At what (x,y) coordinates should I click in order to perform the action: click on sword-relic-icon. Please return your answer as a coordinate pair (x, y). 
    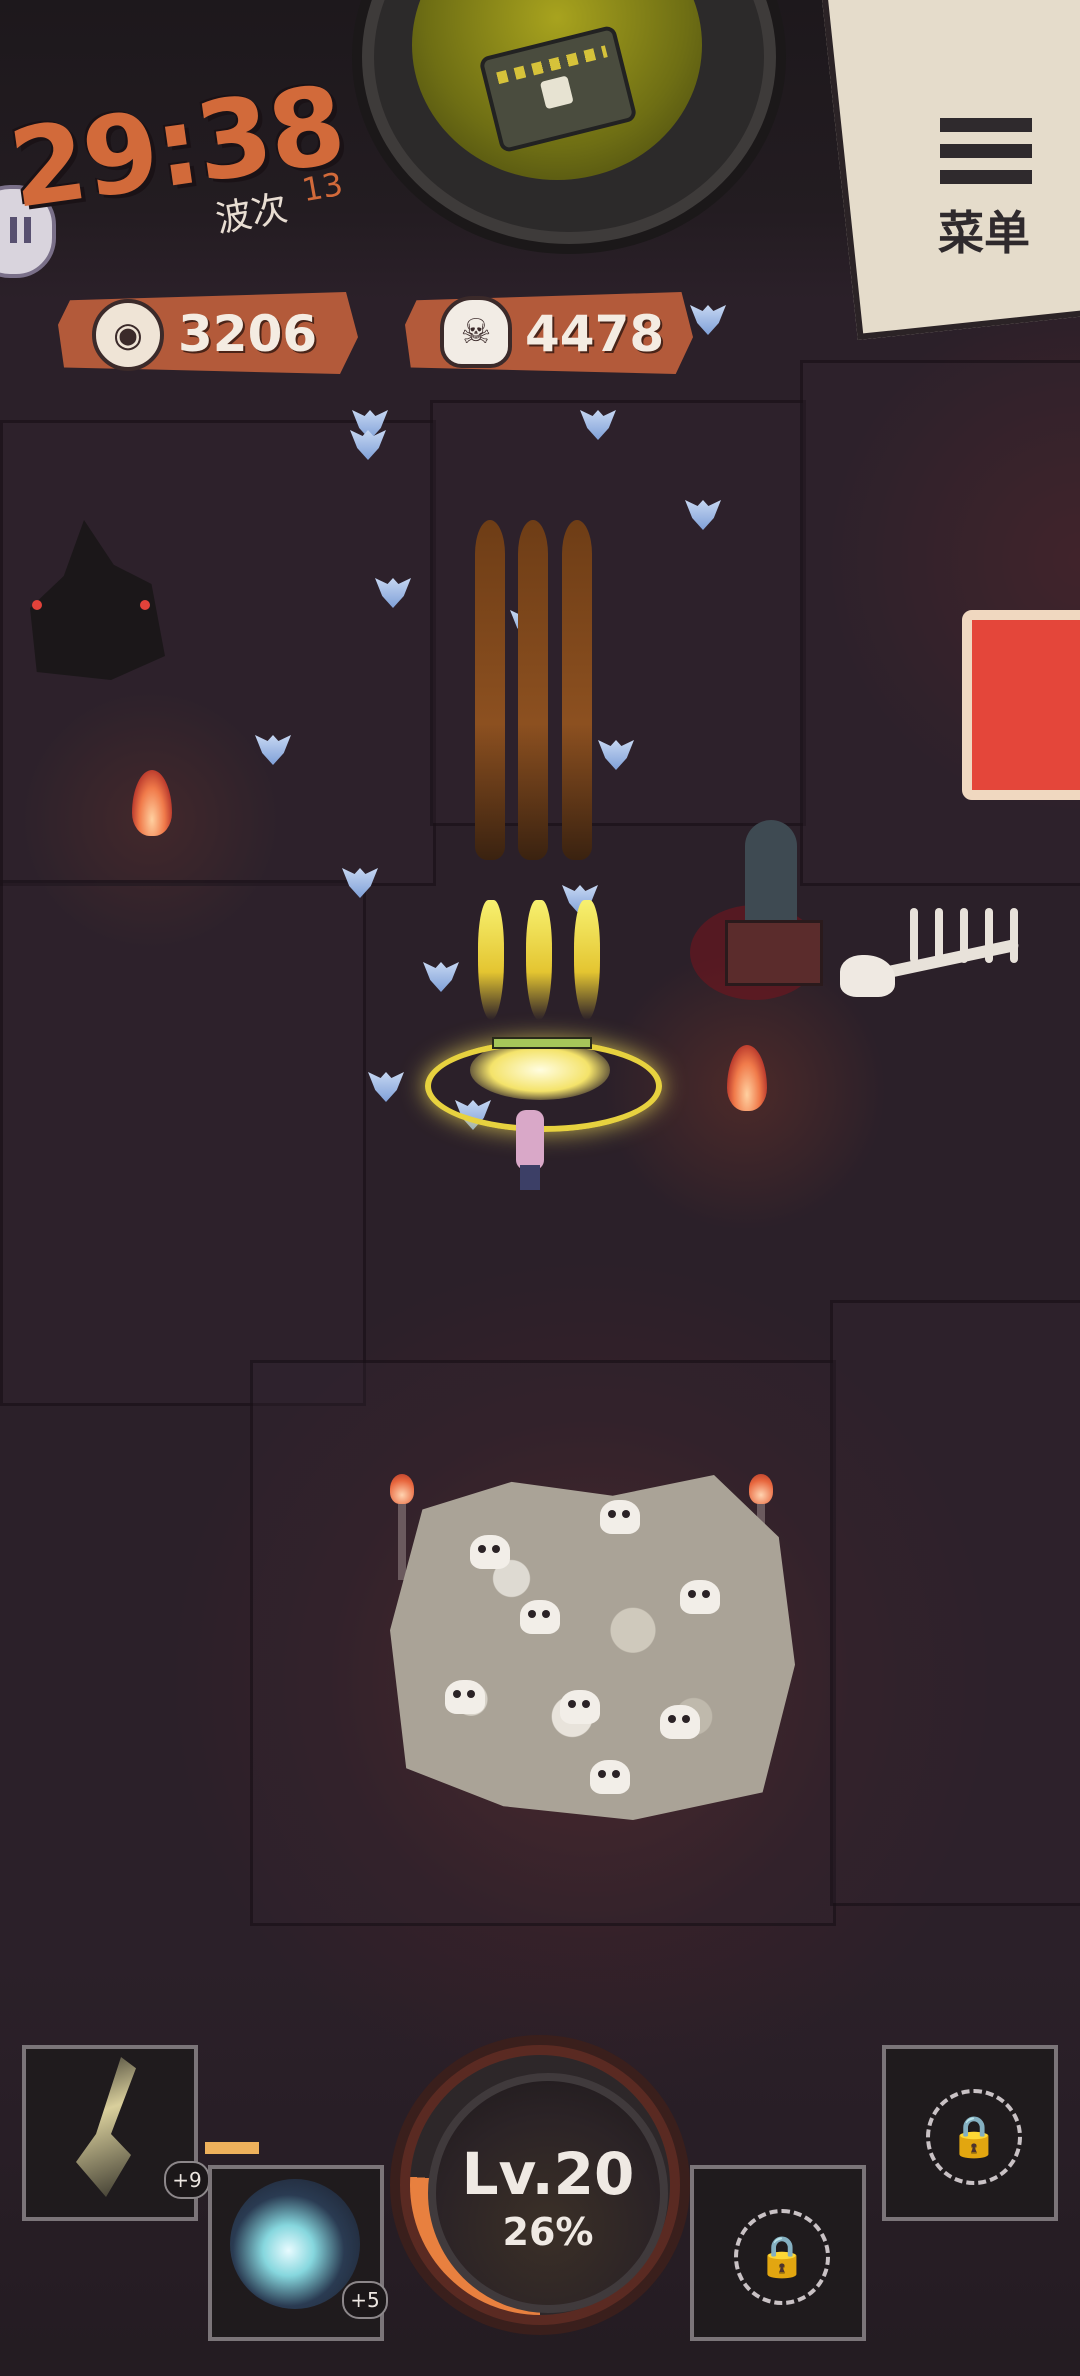
    Looking at the image, I should click on (106, 2127).